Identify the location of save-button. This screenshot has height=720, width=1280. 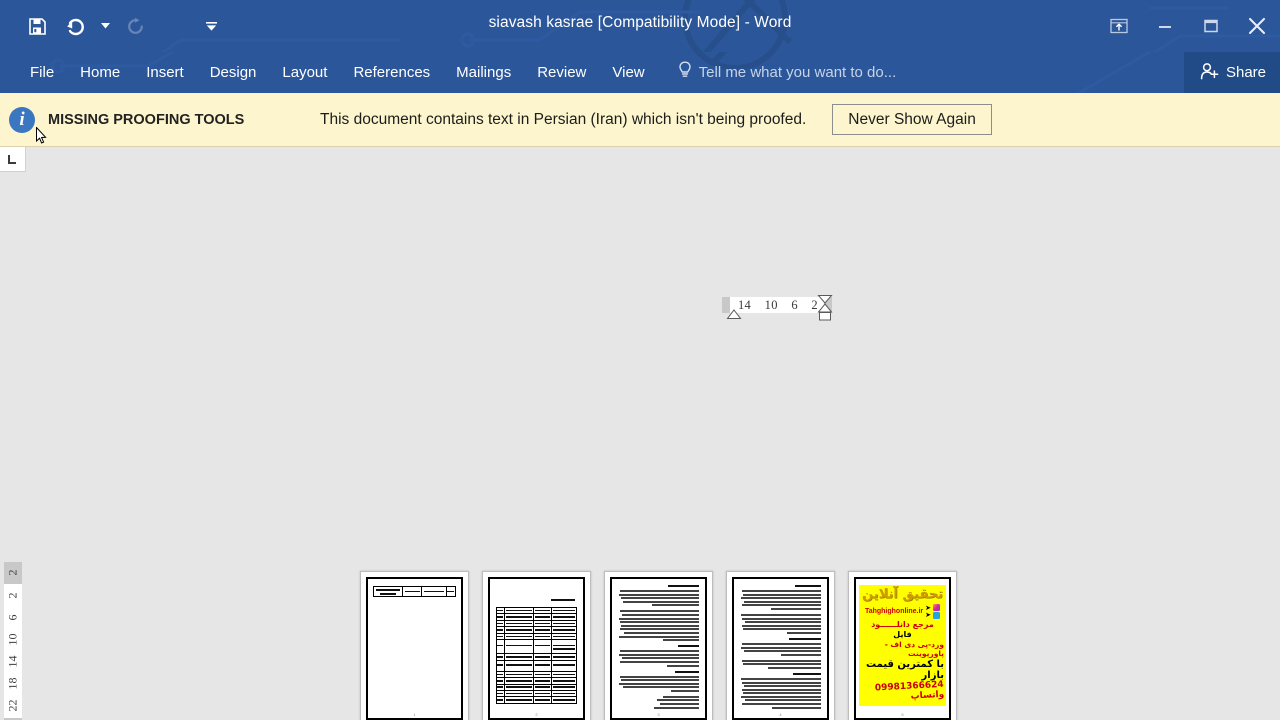
(37, 26).